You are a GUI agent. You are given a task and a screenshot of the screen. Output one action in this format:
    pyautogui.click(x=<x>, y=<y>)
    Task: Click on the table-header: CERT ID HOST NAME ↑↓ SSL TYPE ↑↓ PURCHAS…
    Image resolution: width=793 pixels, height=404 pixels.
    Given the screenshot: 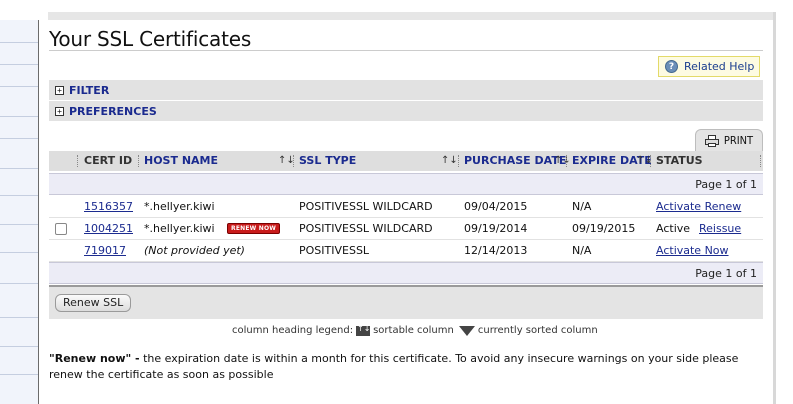 What is the action you would take?
    pyautogui.click(x=406, y=161)
    